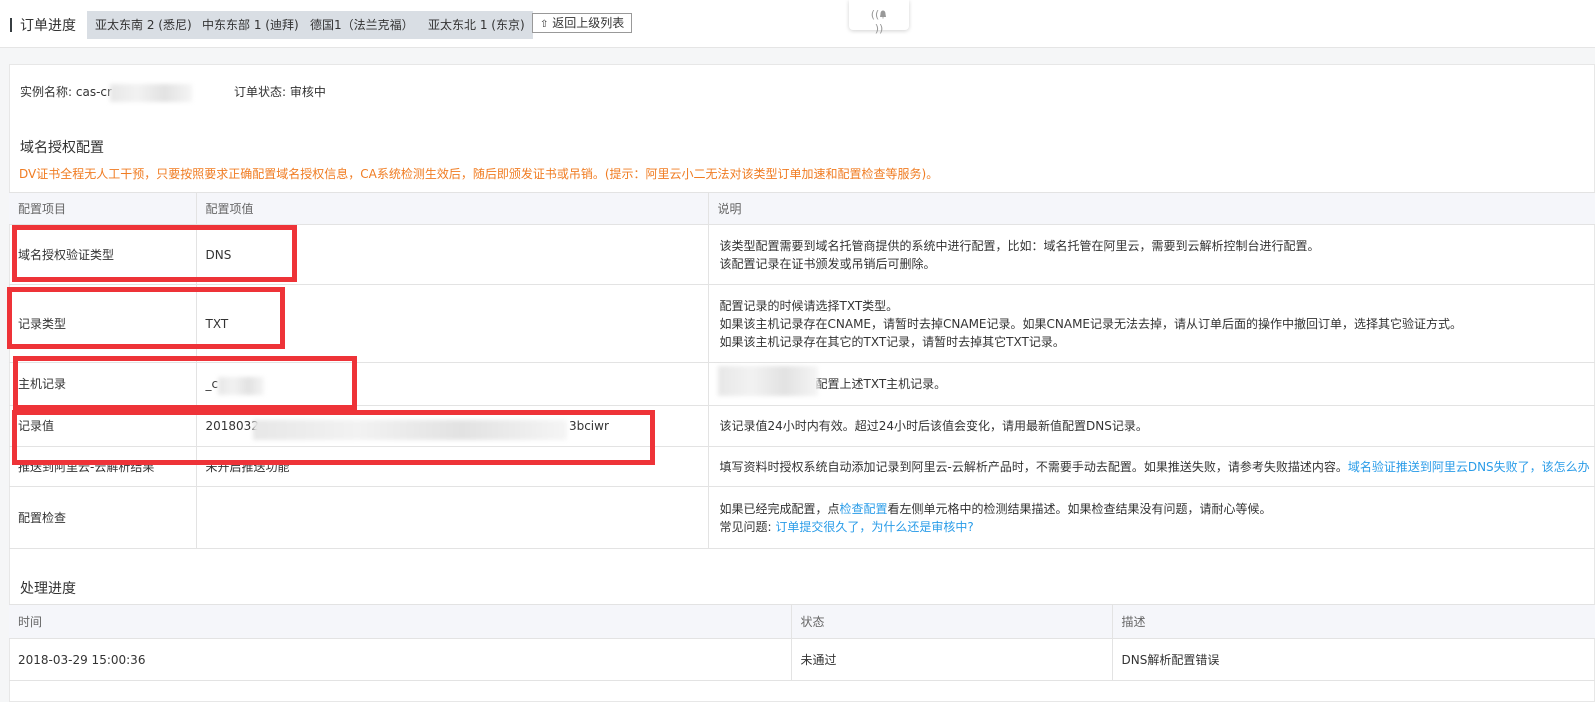 This screenshot has height=702, width=1595. I want to click on progress-time-cell: 2018-03-29 15:00:36, so click(400, 659).